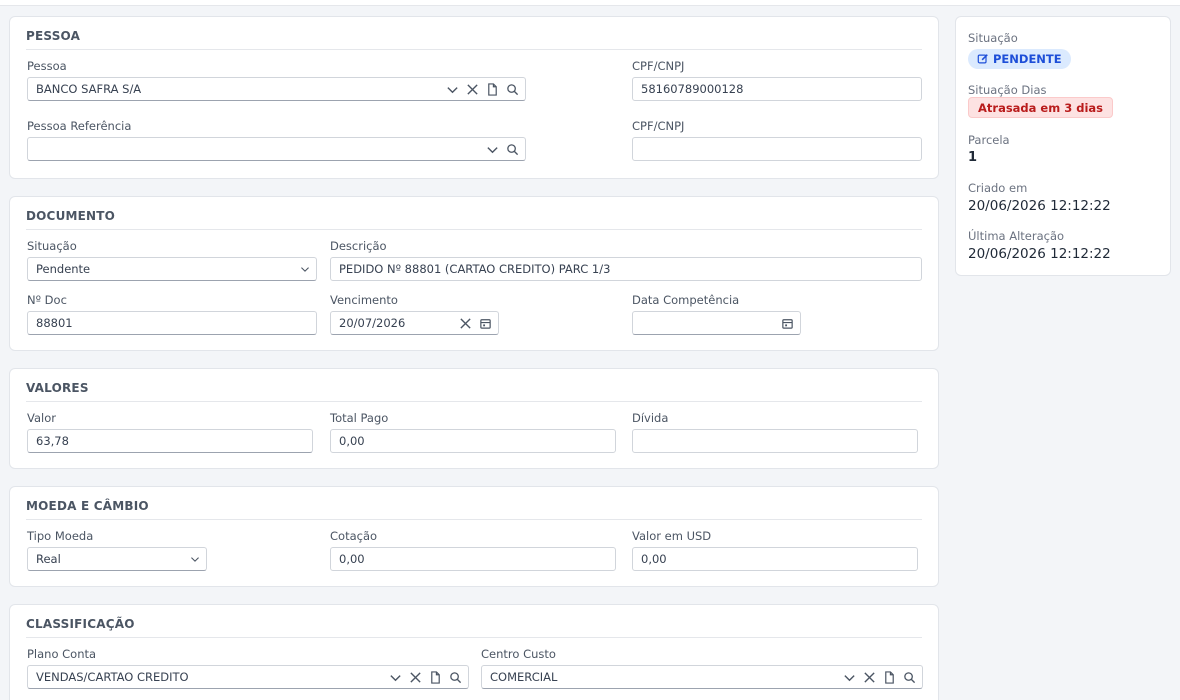  Describe the element at coordinates (414, 323) in the screenshot. I see `vencimento-field: 20/07/2026` at that location.